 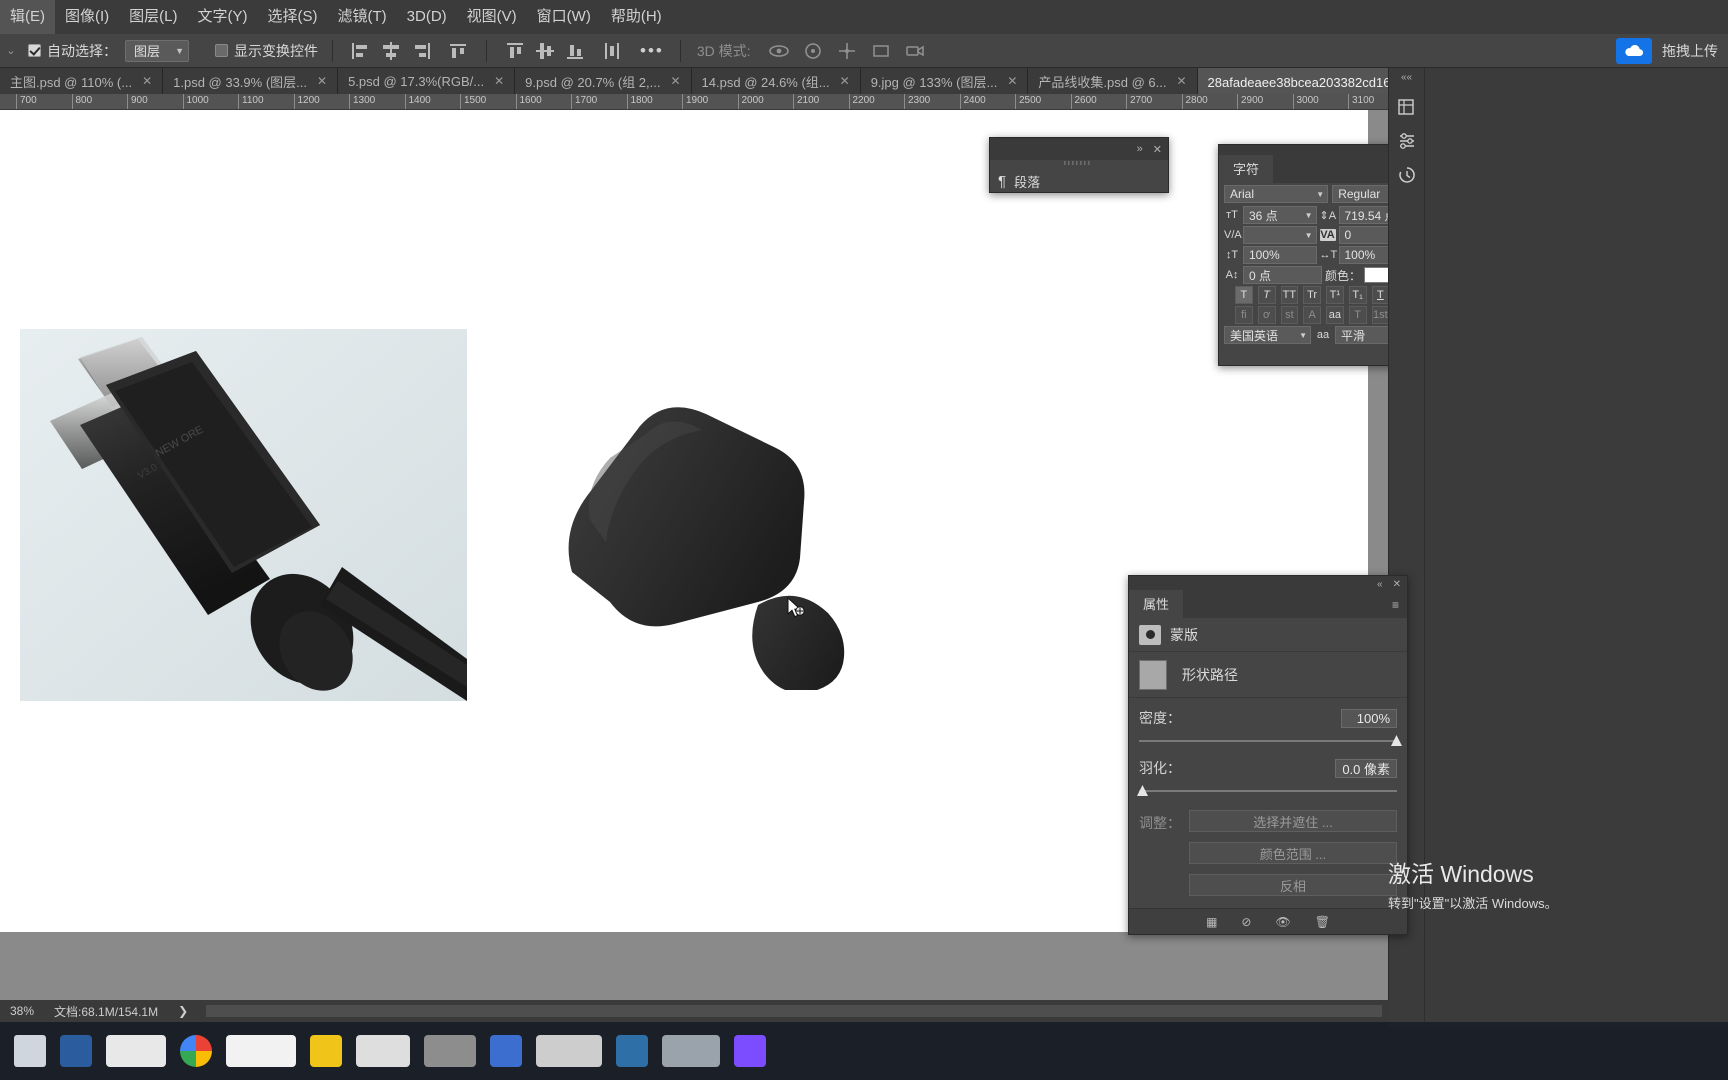 I want to click on density-slider-track, so click(x=1270, y=740).